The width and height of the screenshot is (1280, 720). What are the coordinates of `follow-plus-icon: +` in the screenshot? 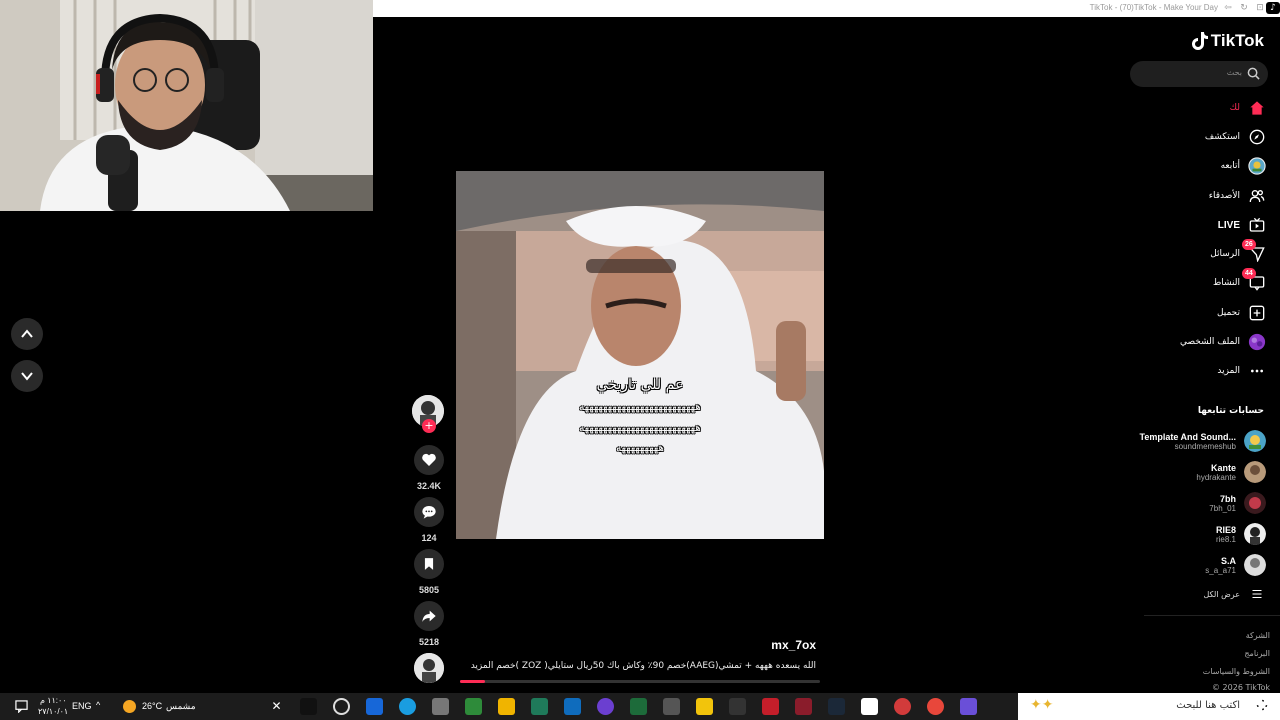 It's located at (429, 426).